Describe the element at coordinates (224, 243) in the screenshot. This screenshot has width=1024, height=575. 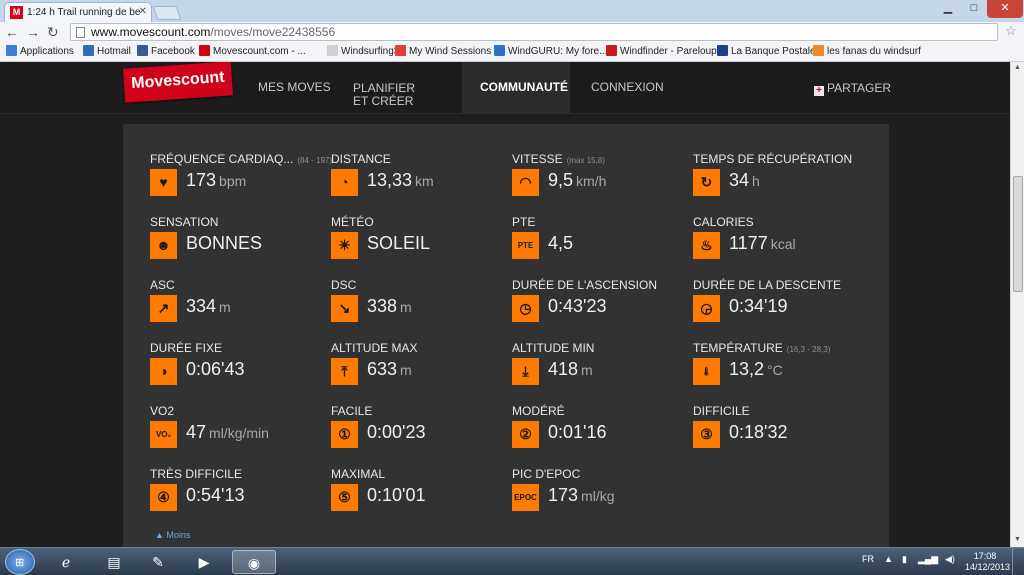
I see `stat-value-number: BONNES` at that location.